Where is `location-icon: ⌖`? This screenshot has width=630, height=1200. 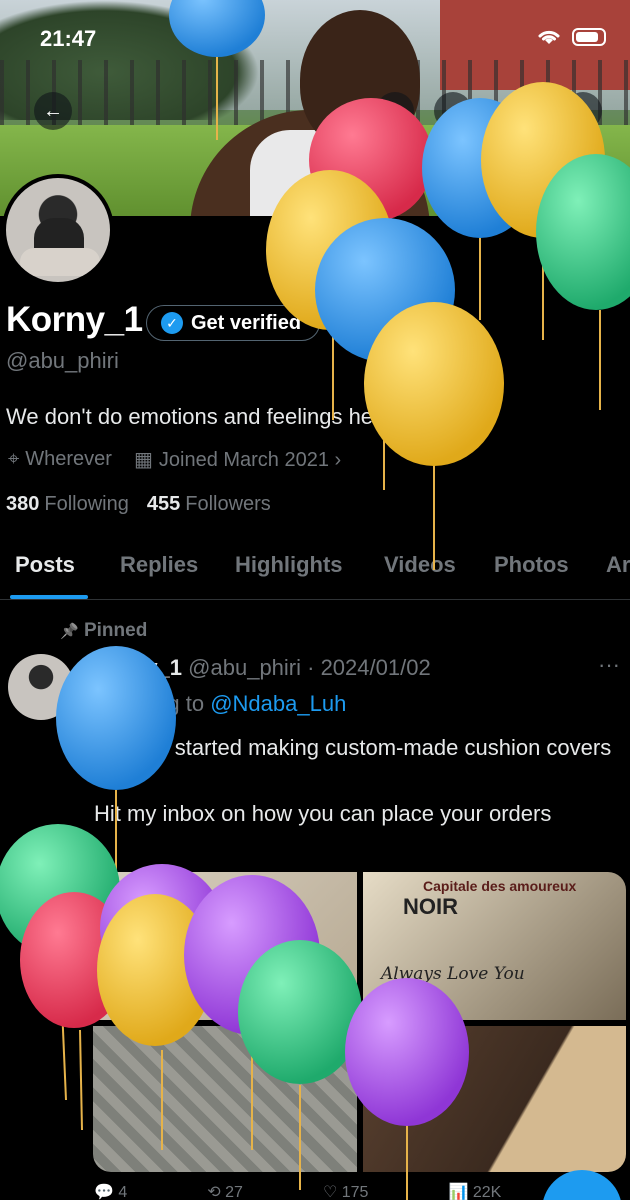 location-icon: ⌖ is located at coordinates (14, 459).